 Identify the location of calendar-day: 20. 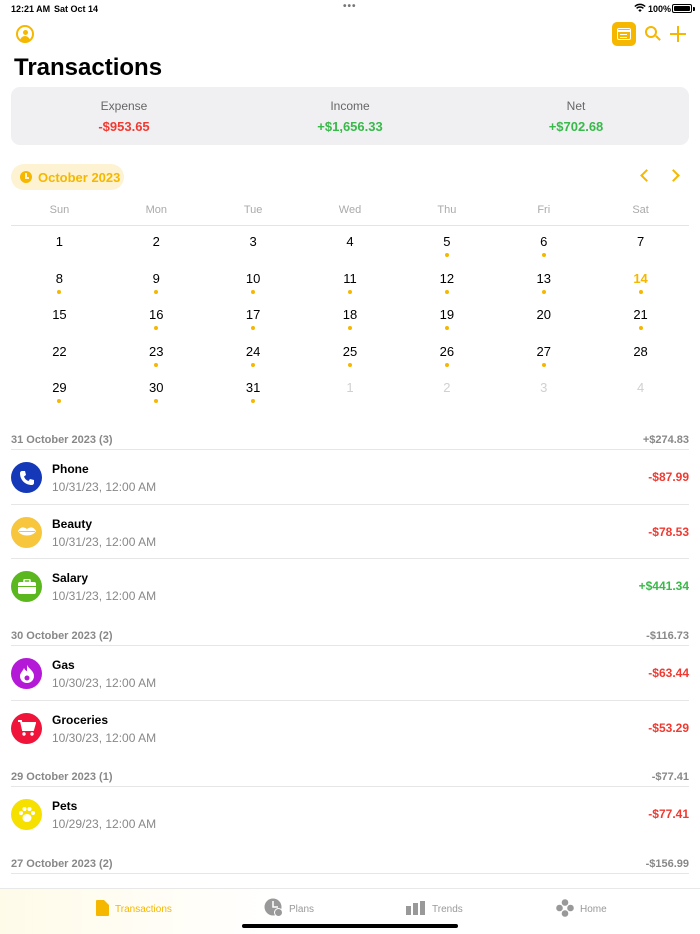
(543, 317).